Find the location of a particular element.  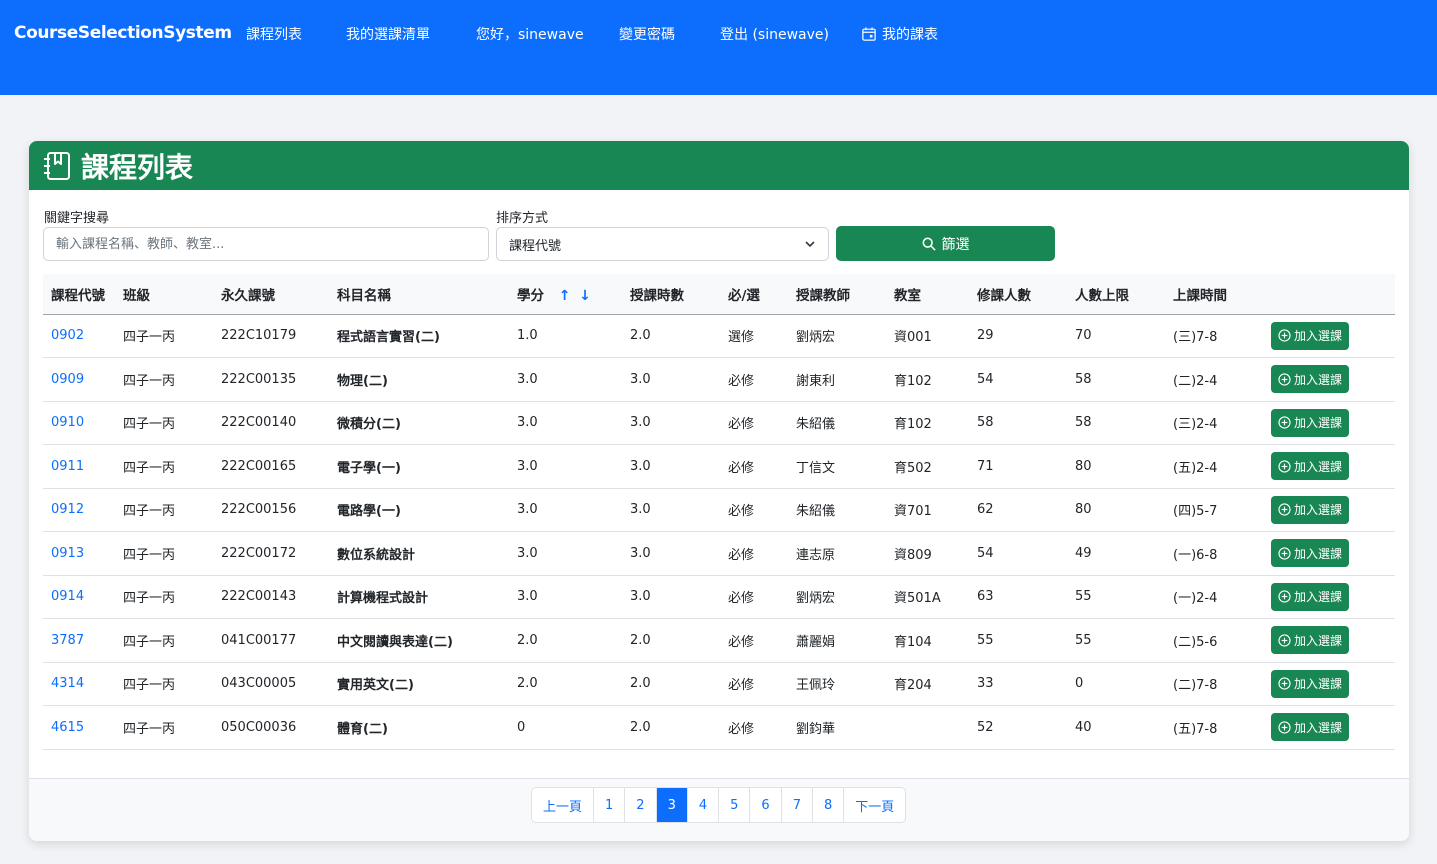

next-page-button: 下一頁 is located at coordinates (874, 805).